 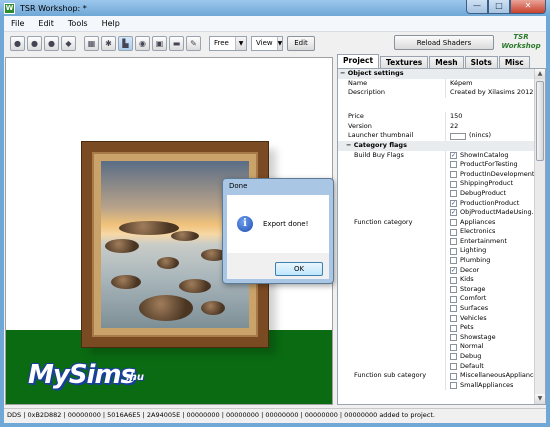 What do you see at coordinates (17, 43) in the screenshot?
I see `sphere-flat-icon: ●` at bounding box center [17, 43].